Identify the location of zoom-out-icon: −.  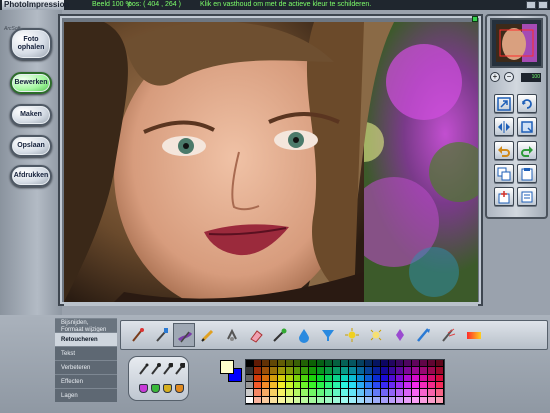
(509, 77).